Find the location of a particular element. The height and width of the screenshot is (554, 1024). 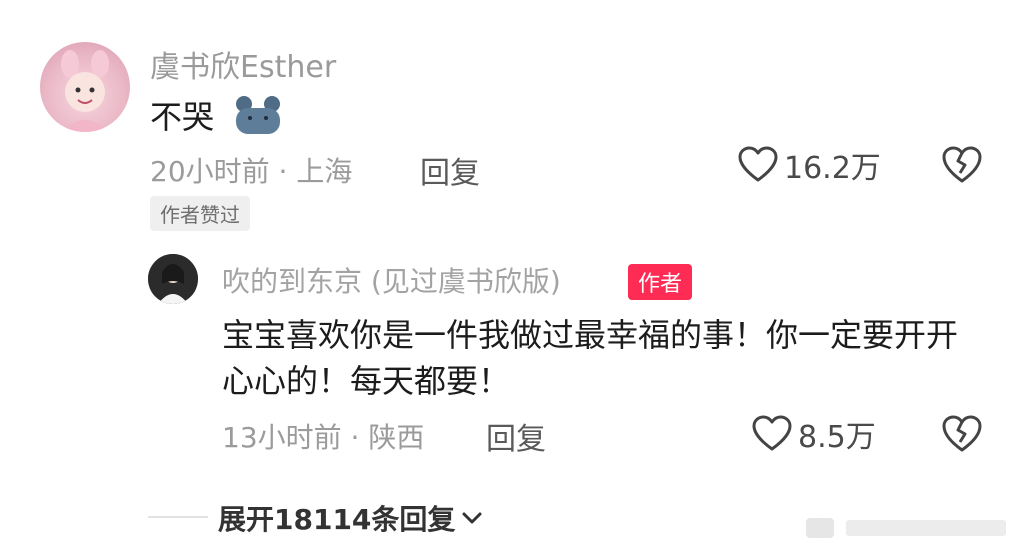

comment-timestamp-location: 20小时前 · 上海 is located at coordinates (251, 171).